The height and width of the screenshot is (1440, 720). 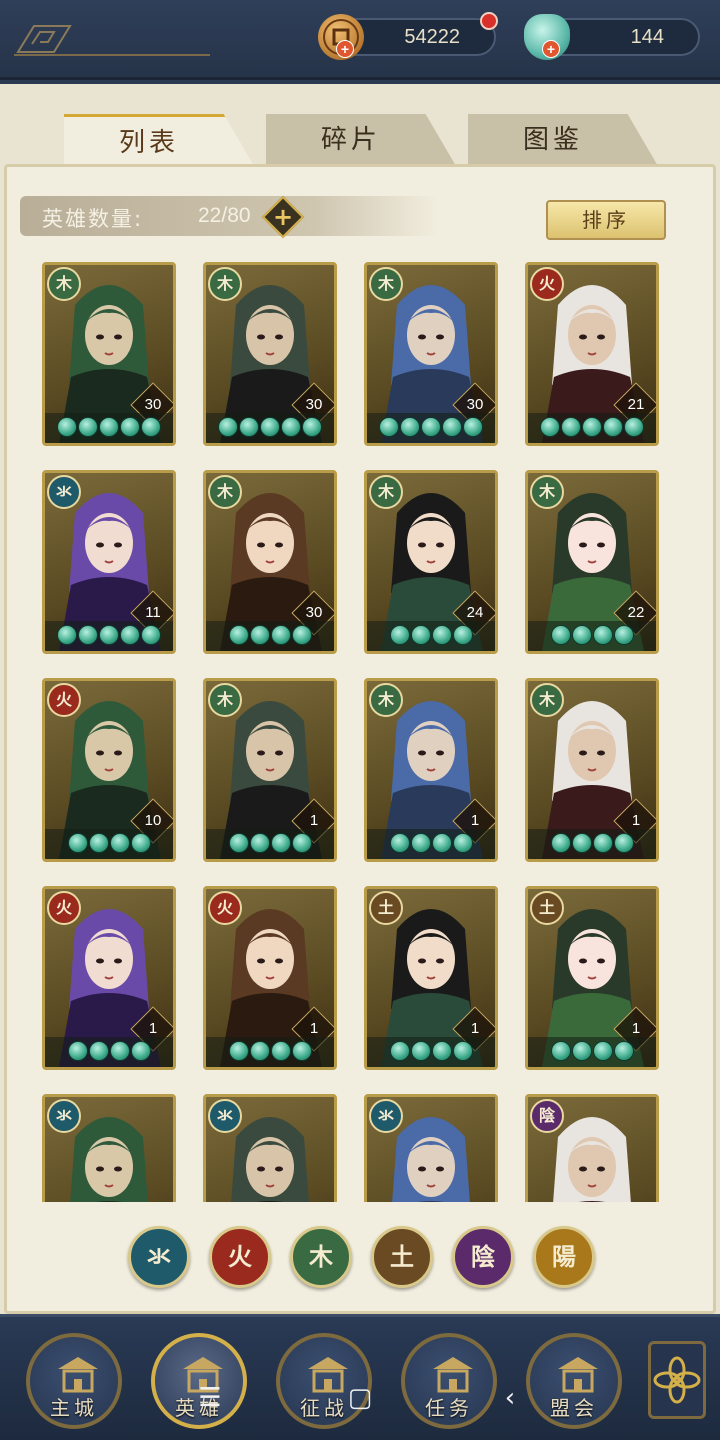 What do you see at coordinates (563, 140) in the screenshot?
I see `tab-codex: 图鉴` at bounding box center [563, 140].